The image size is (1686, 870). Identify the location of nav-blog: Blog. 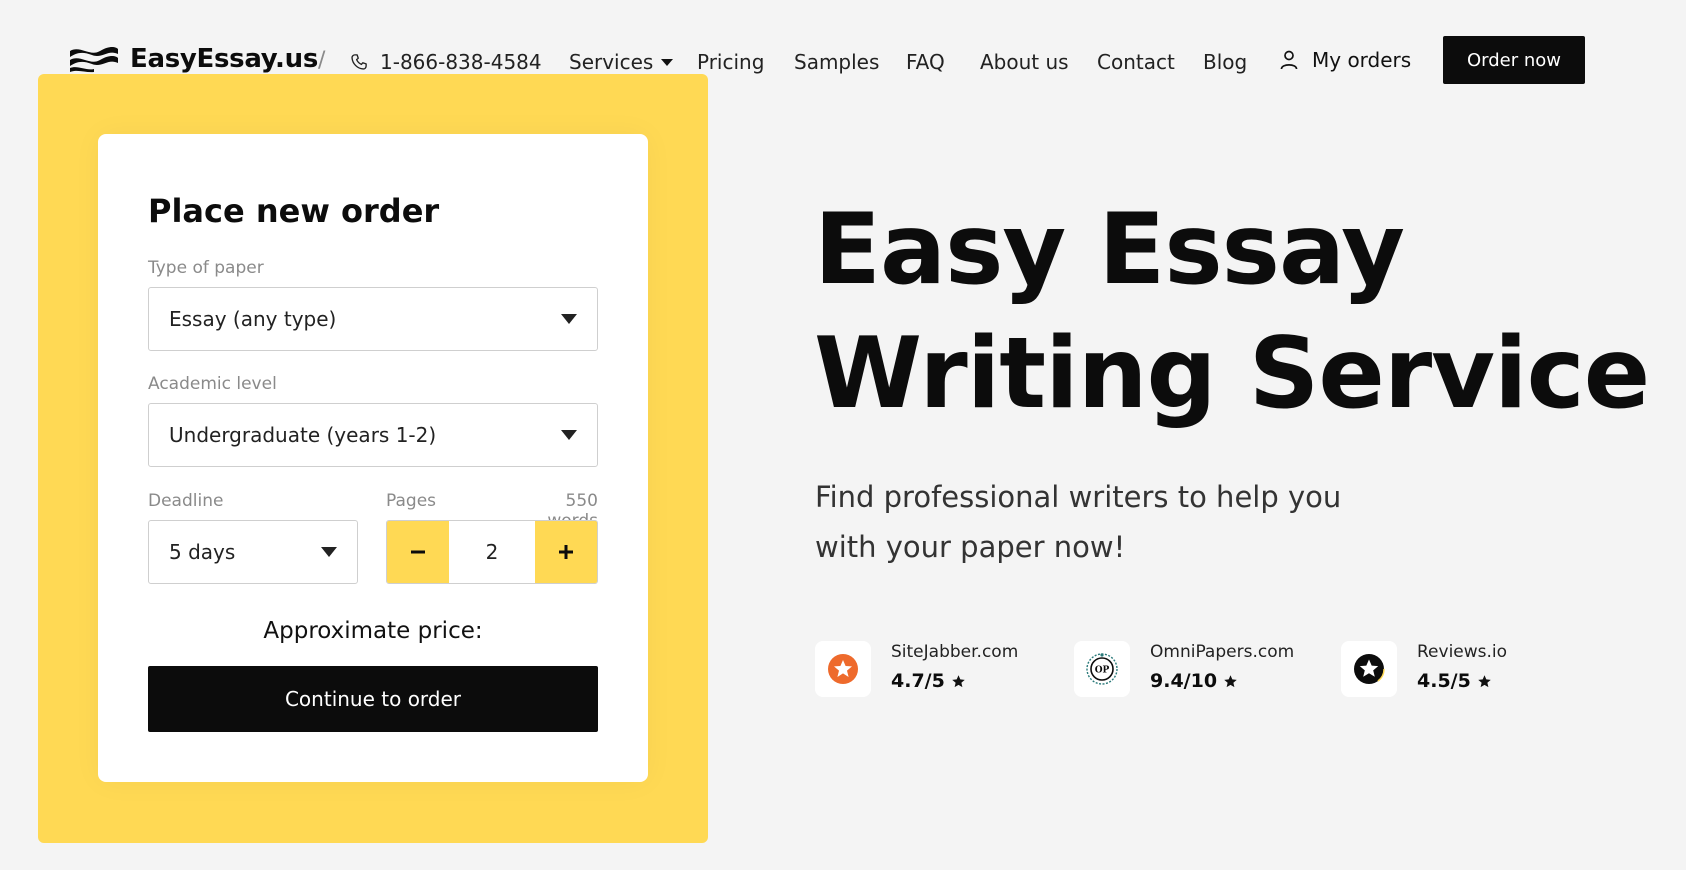
(1225, 62).